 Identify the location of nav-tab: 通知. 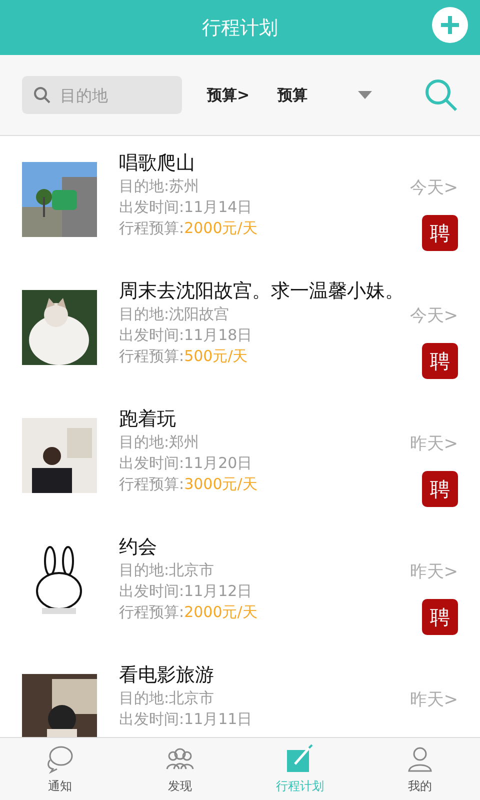
(60, 769).